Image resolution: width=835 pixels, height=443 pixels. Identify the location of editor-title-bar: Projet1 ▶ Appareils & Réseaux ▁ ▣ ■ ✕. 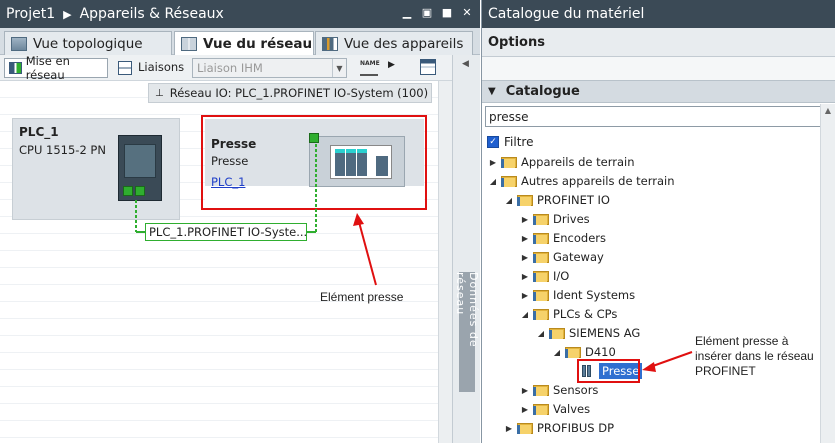
(240, 14).